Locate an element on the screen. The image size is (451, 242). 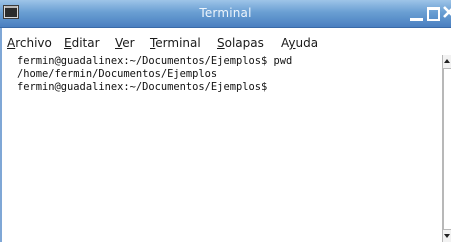
menu-ayuda-mnemonic: y is located at coordinates (292, 43).